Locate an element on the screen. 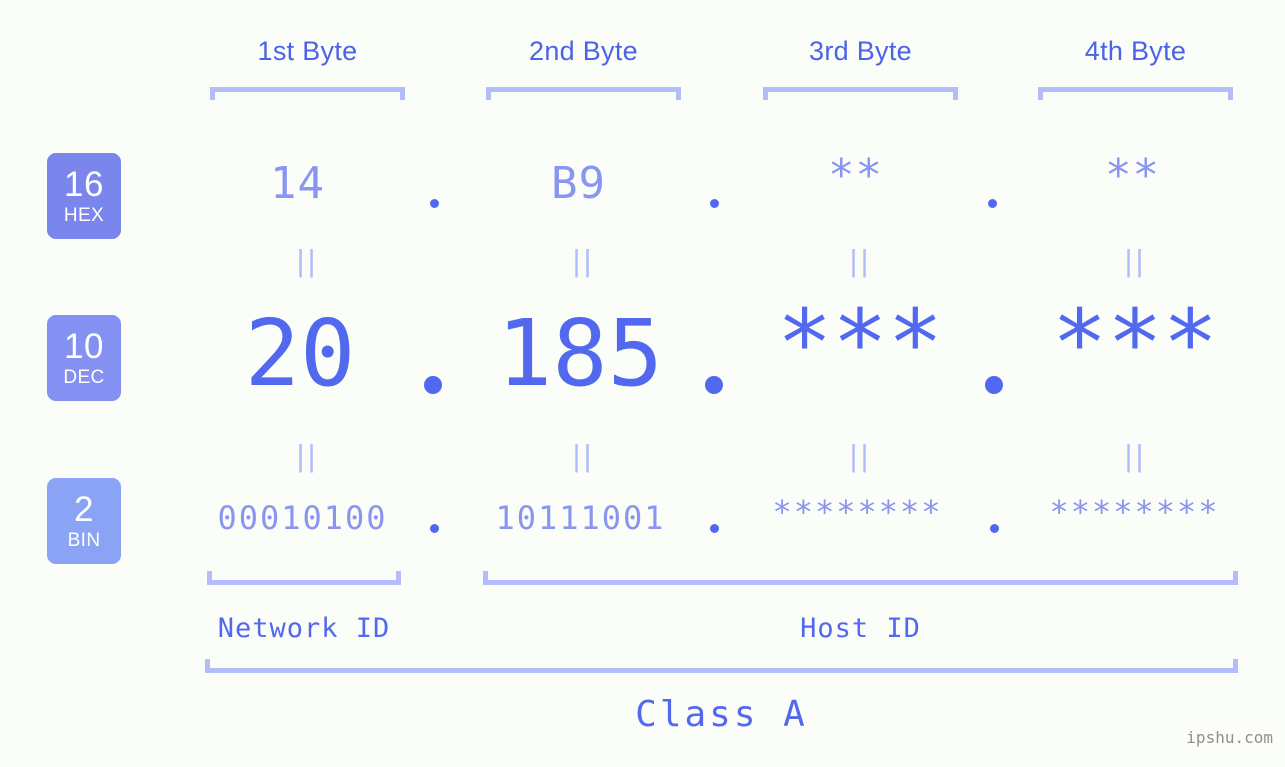  base-badge-dec-name: DEC is located at coordinates (84, 377).